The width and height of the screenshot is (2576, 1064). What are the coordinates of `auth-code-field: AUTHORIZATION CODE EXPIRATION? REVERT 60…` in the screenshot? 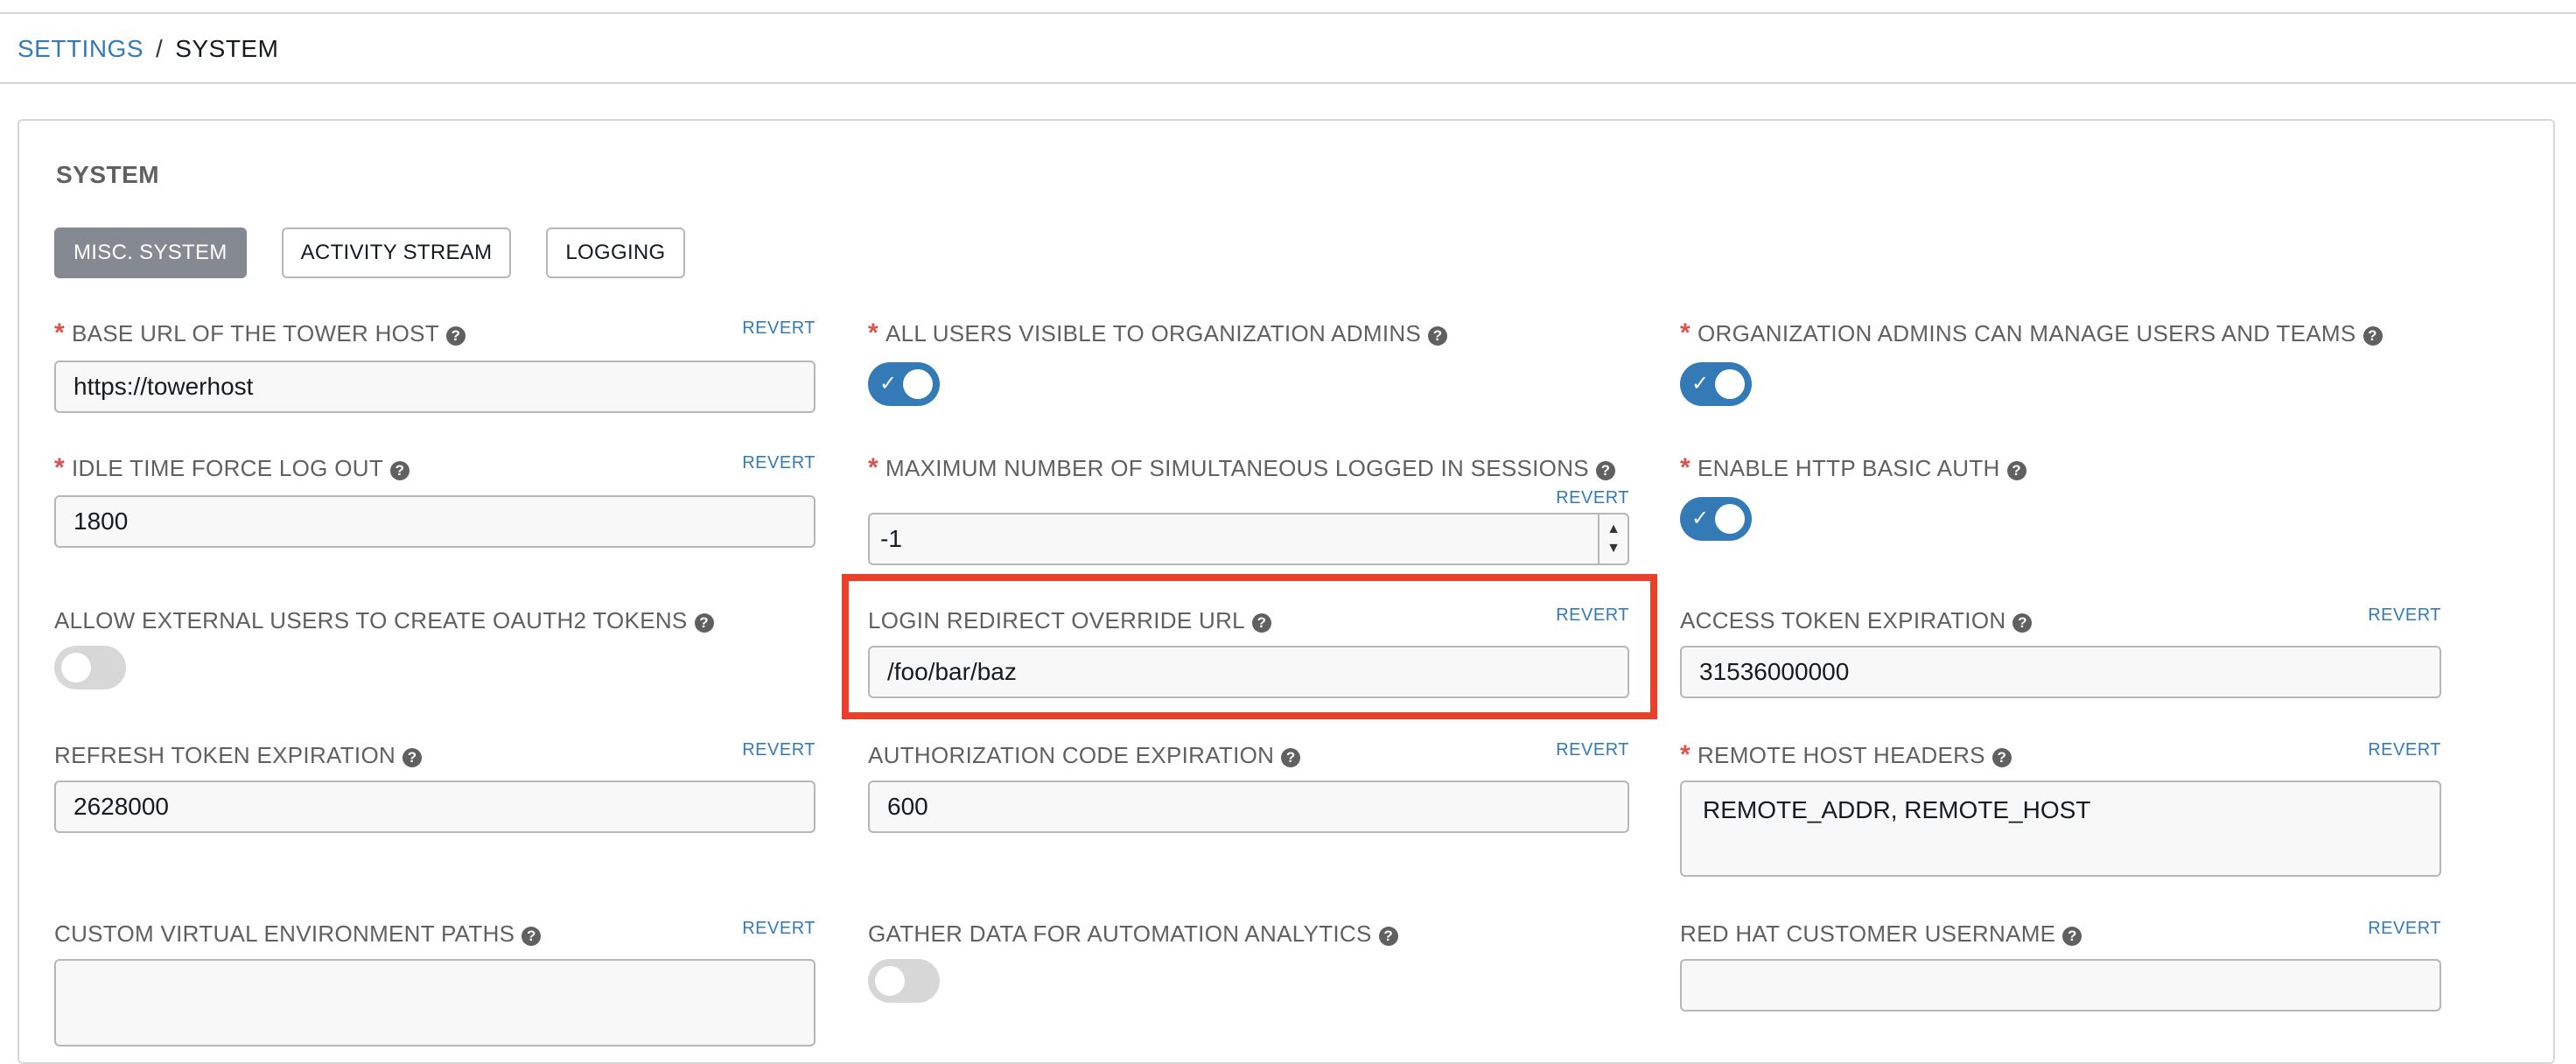 It's located at (1248, 788).